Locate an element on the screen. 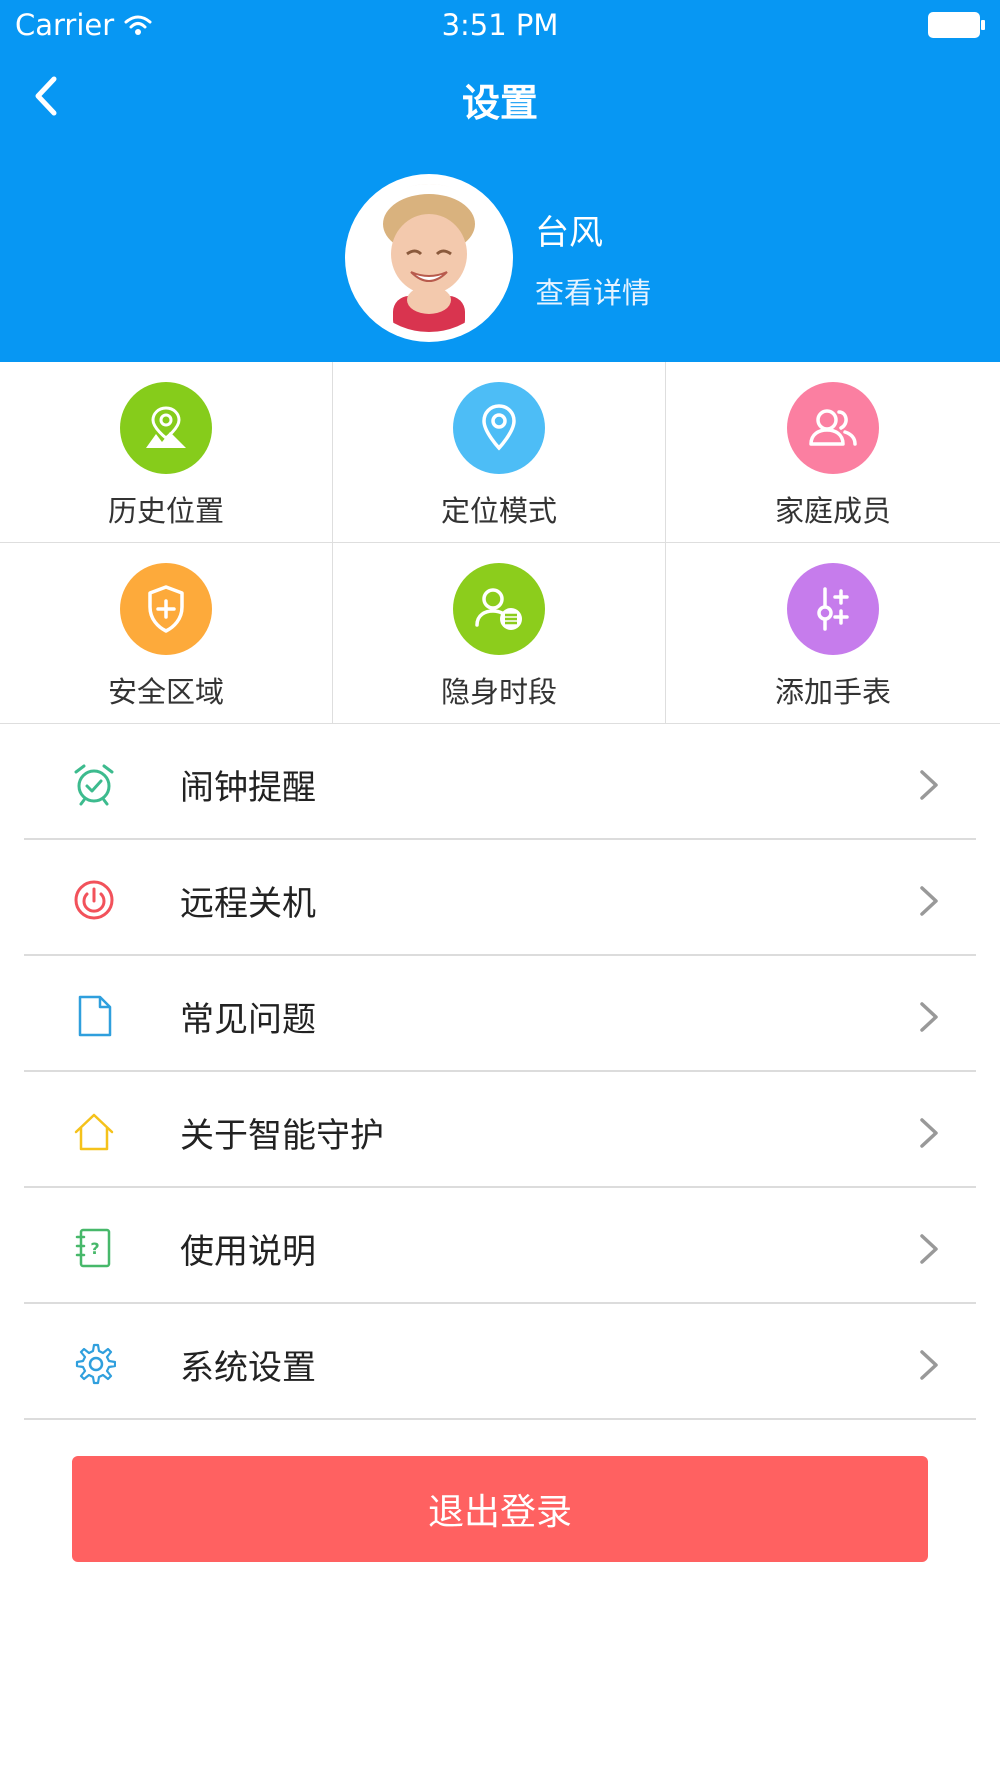 This screenshot has width=1000, height=1778. help-book-icon: ? is located at coordinates (93, 1248).